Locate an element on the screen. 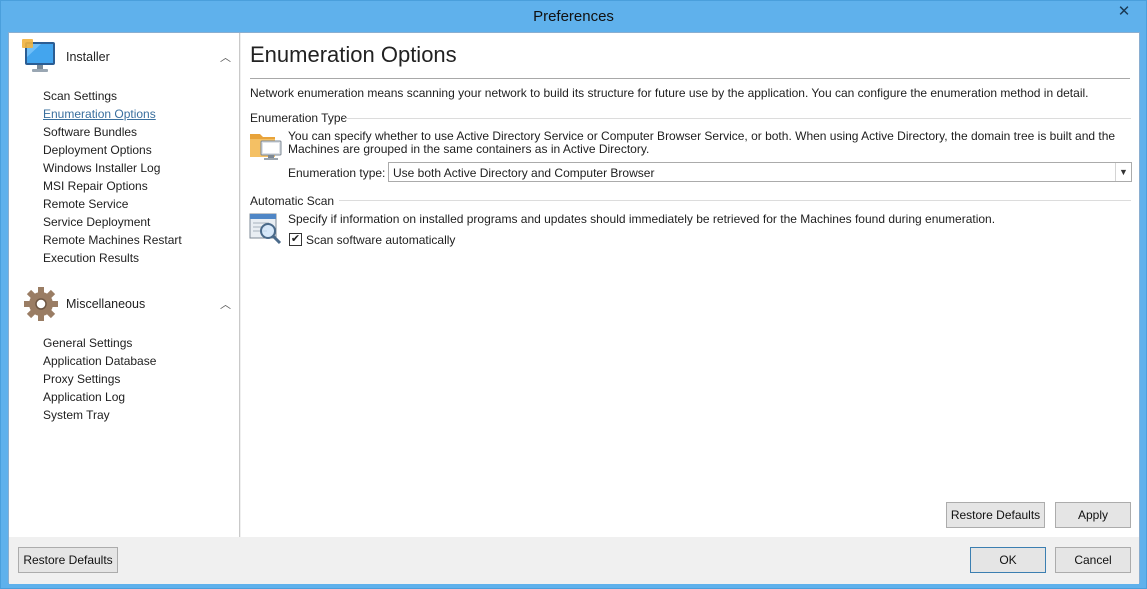 This screenshot has width=1147, height=589. sidebar-item-application-log: Application Log is located at coordinates (99, 397).